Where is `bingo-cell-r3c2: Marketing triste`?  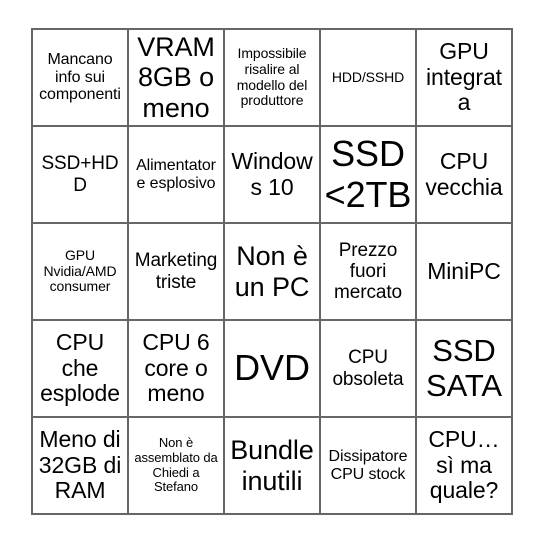
bingo-cell-r3c2: Marketing triste is located at coordinates (177, 272).